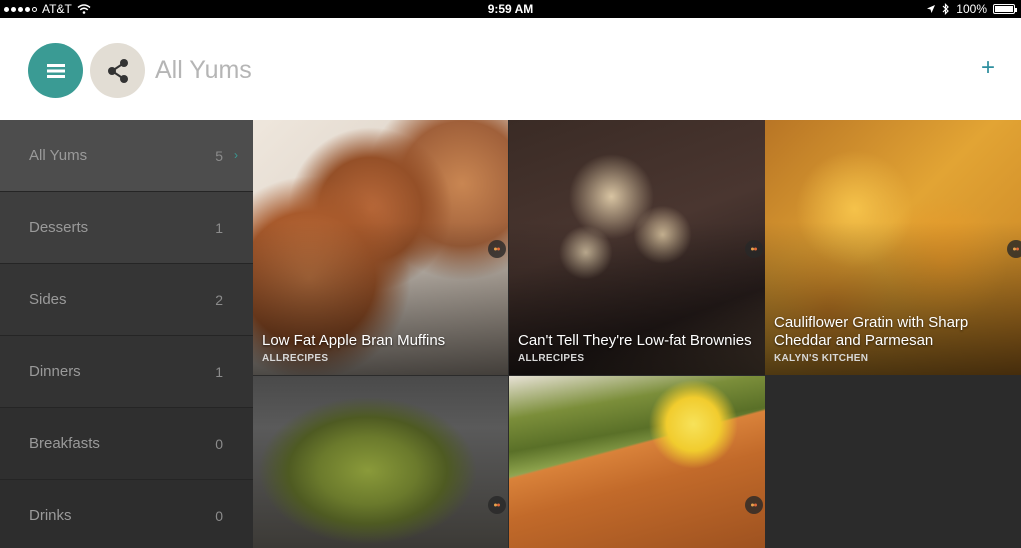  I want to click on sidebar-item-label: Dinners, so click(55, 371).